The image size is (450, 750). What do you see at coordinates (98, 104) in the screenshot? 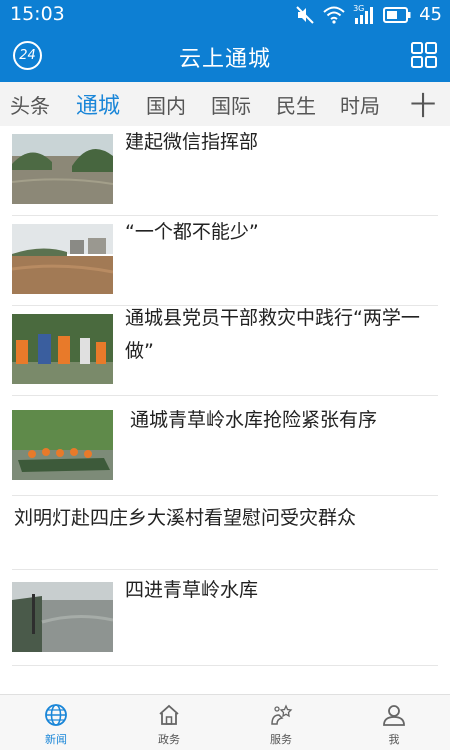
I see `tab-tongcheng: 通城` at bounding box center [98, 104].